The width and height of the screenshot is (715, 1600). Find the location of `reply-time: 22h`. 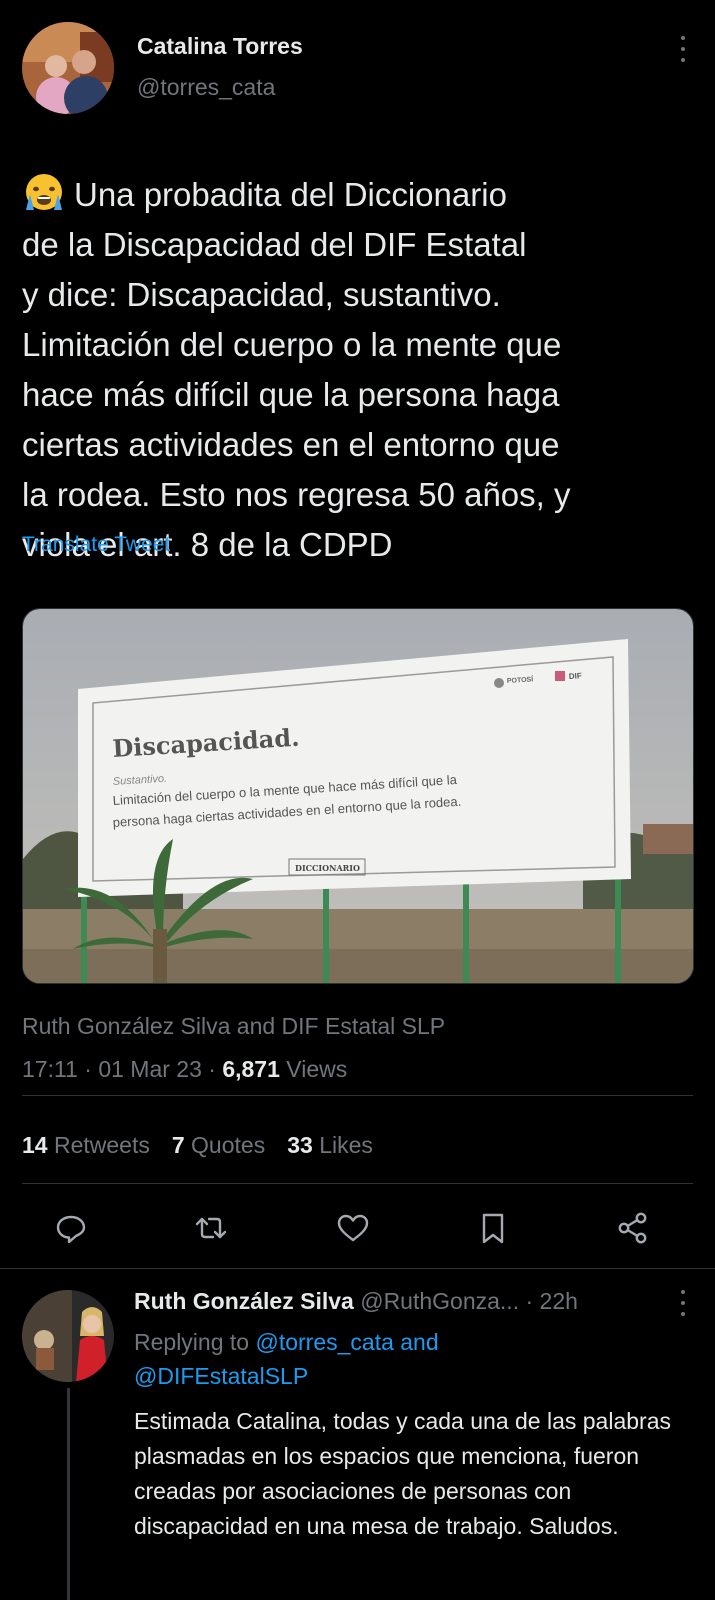

reply-time: 22h is located at coordinates (559, 1301).